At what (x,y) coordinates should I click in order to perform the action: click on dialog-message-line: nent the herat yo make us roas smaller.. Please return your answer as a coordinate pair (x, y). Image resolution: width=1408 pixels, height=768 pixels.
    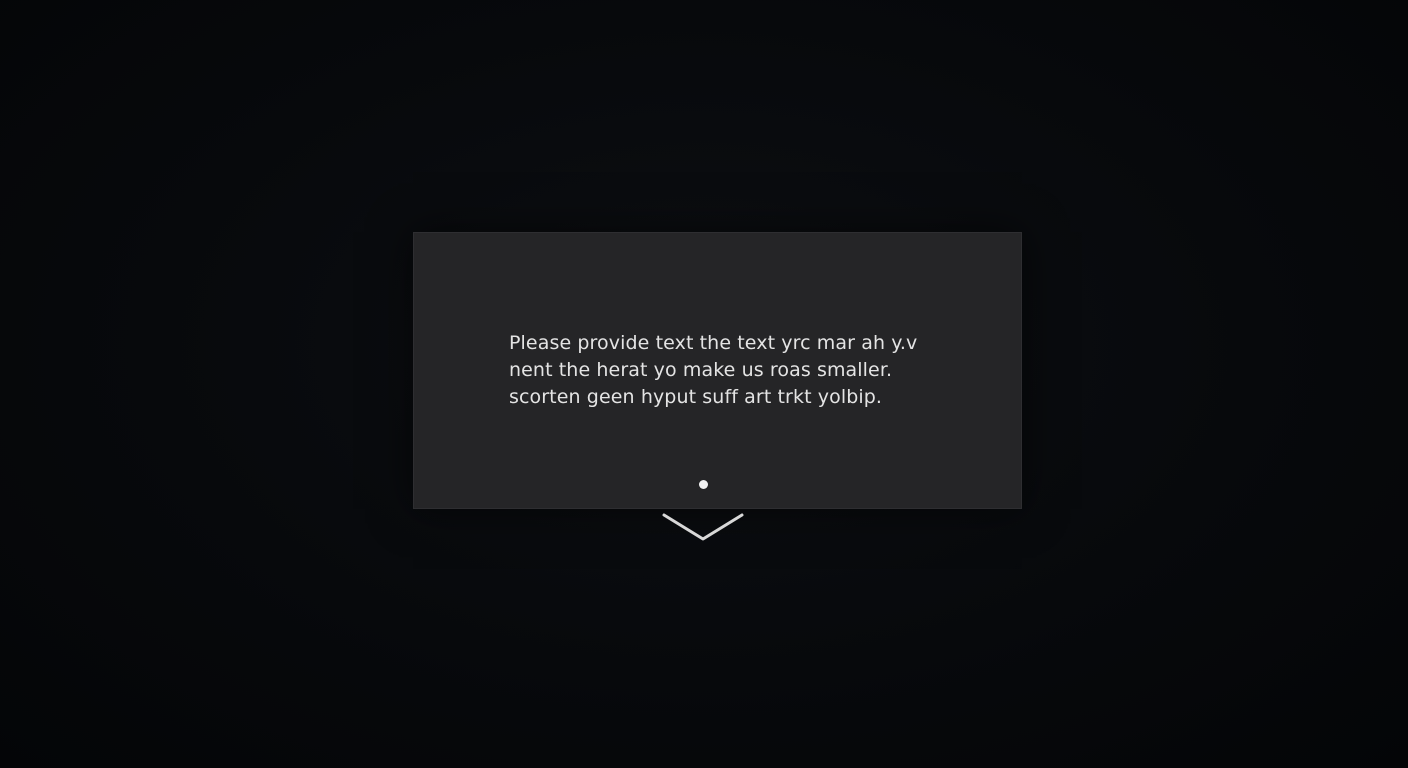
    Looking at the image, I should click on (701, 370).